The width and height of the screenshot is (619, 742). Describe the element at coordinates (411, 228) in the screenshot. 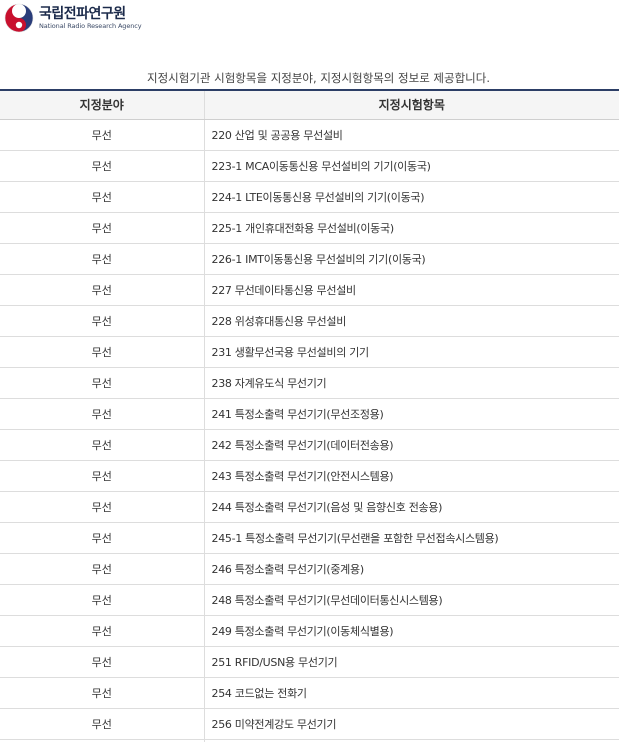

I see `test-item-cell: 225-1 개인휴대전화용 무선설비(이동국)` at that location.